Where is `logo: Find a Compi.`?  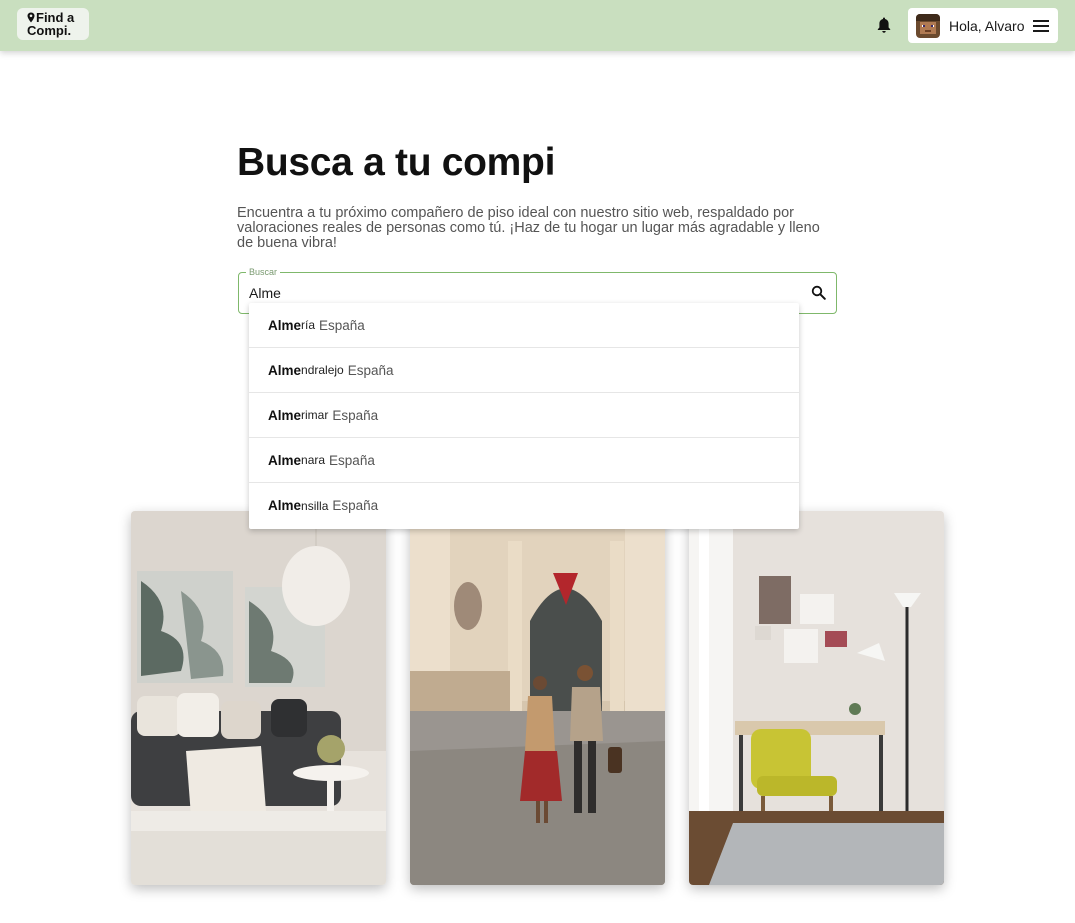 logo: Find a Compi. is located at coordinates (53, 24).